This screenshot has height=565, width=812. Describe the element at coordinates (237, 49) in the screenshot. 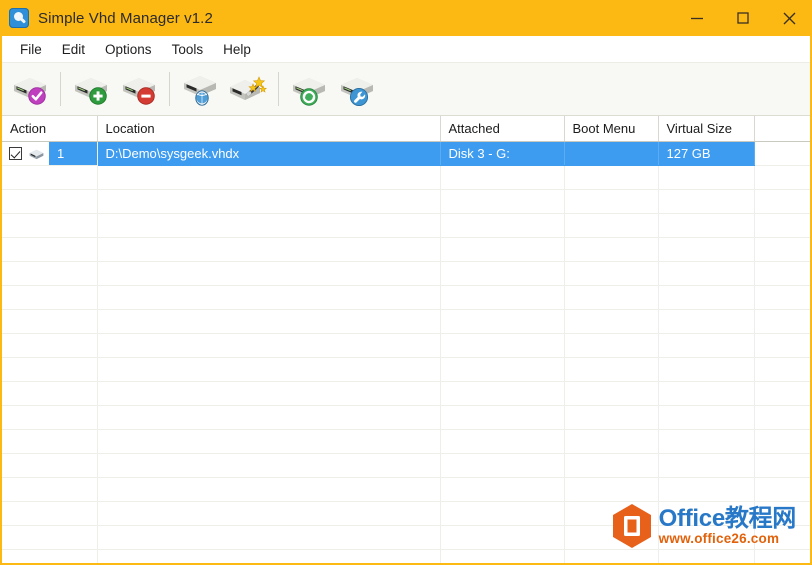

I see `menu-item-help: Help` at that location.